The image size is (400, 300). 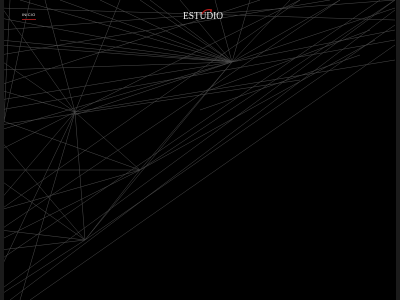 What do you see at coordinates (28, 15) in the screenshot?
I see `nav-home-link: INICIO` at bounding box center [28, 15].